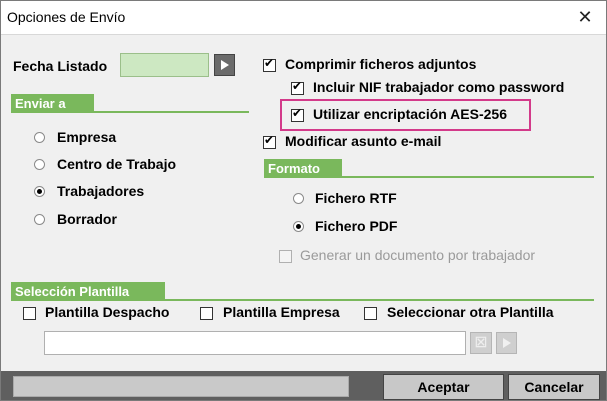  Describe the element at coordinates (410, 114) in the screenshot. I see `checkbox-encriptacion-label: Utilizar encriptación AES-256` at that location.